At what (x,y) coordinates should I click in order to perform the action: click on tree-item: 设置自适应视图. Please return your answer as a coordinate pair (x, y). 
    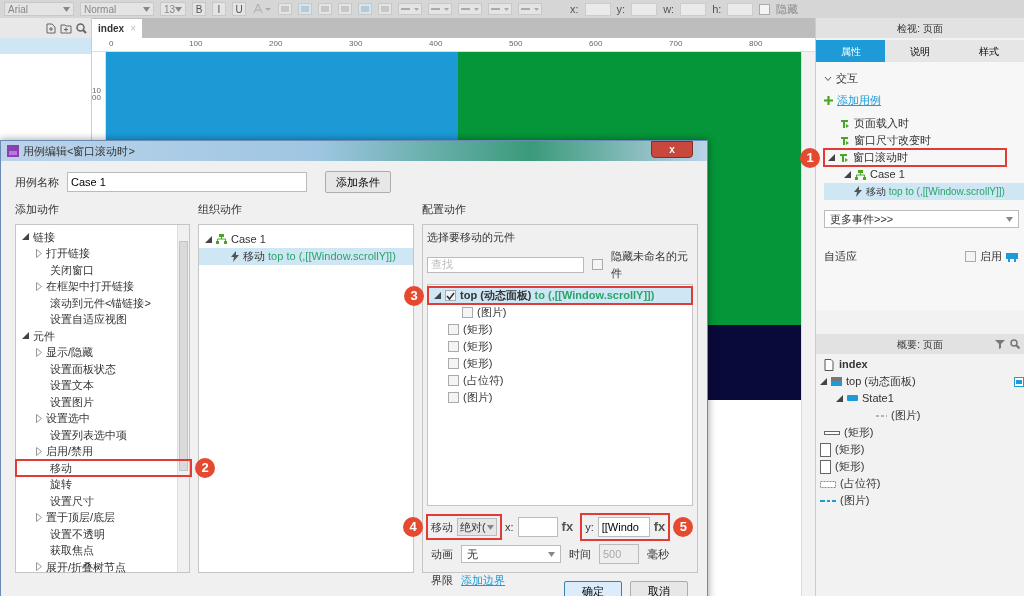
    Looking at the image, I should click on (88, 319).